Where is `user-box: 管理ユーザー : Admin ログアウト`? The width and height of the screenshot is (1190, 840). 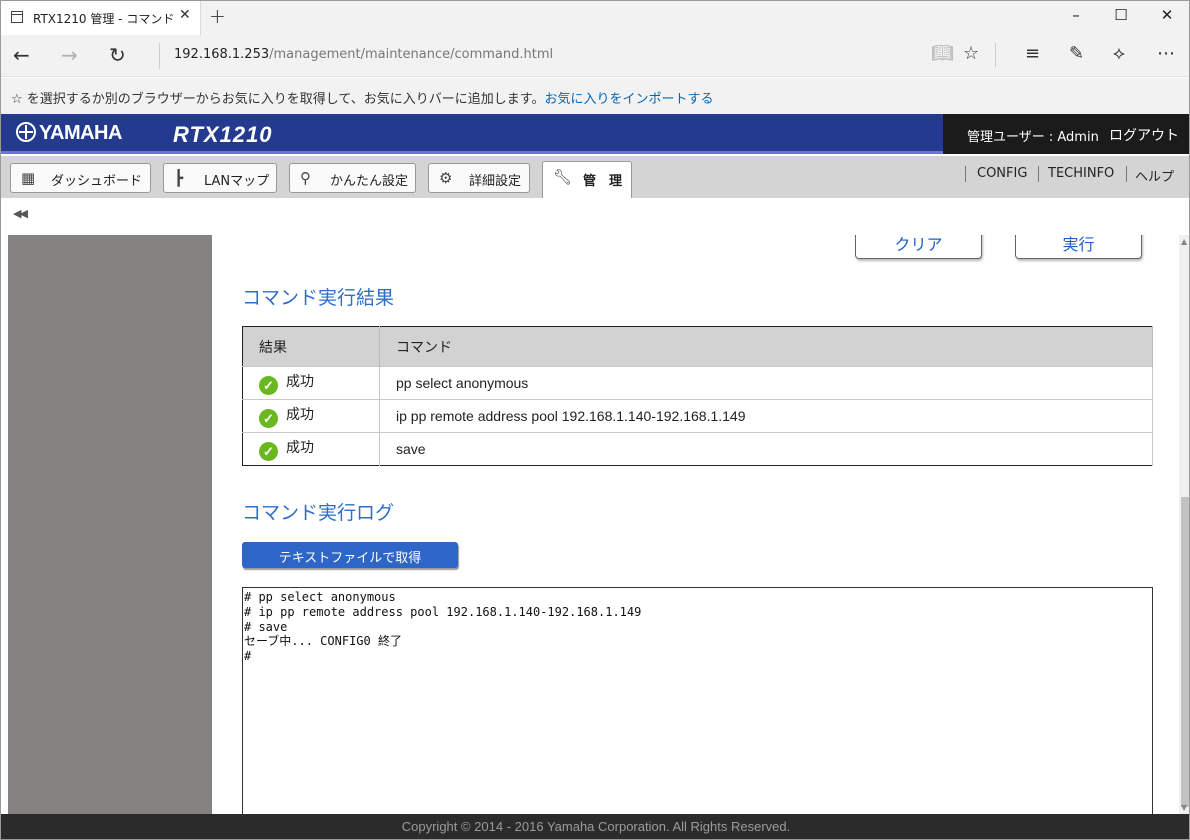 user-box: 管理ユーザー : Admin ログアウト is located at coordinates (1066, 134).